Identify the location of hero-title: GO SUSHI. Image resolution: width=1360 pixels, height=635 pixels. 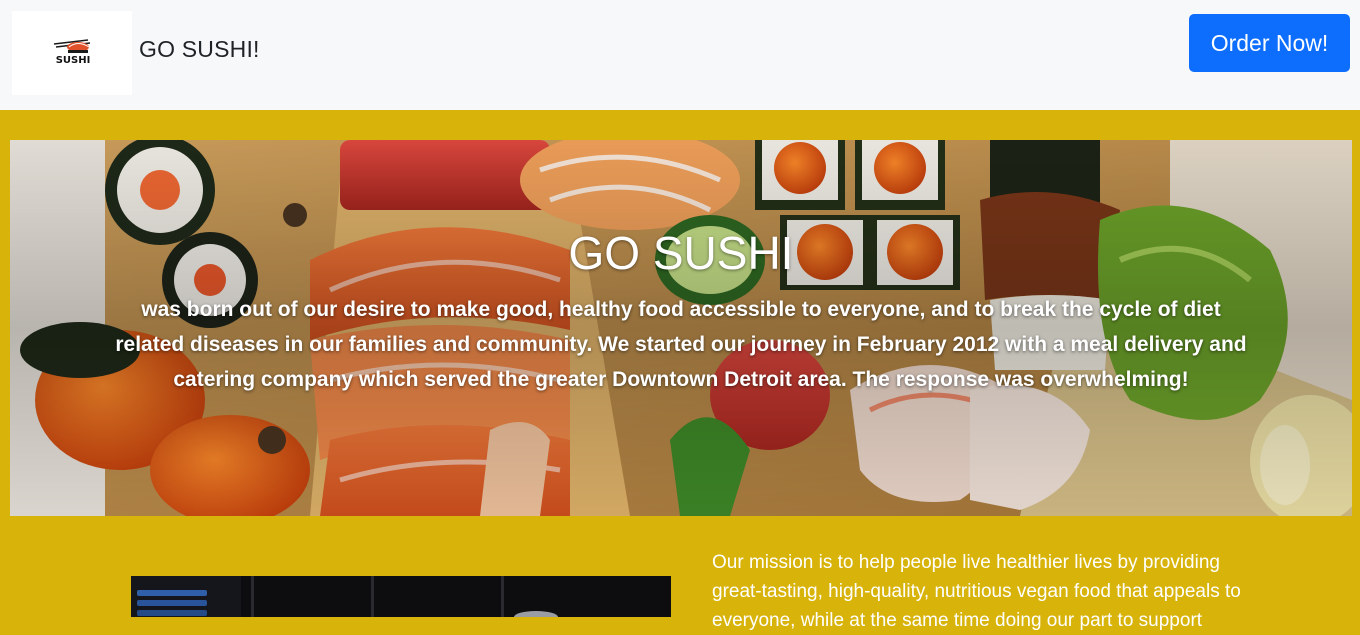
(681, 253).